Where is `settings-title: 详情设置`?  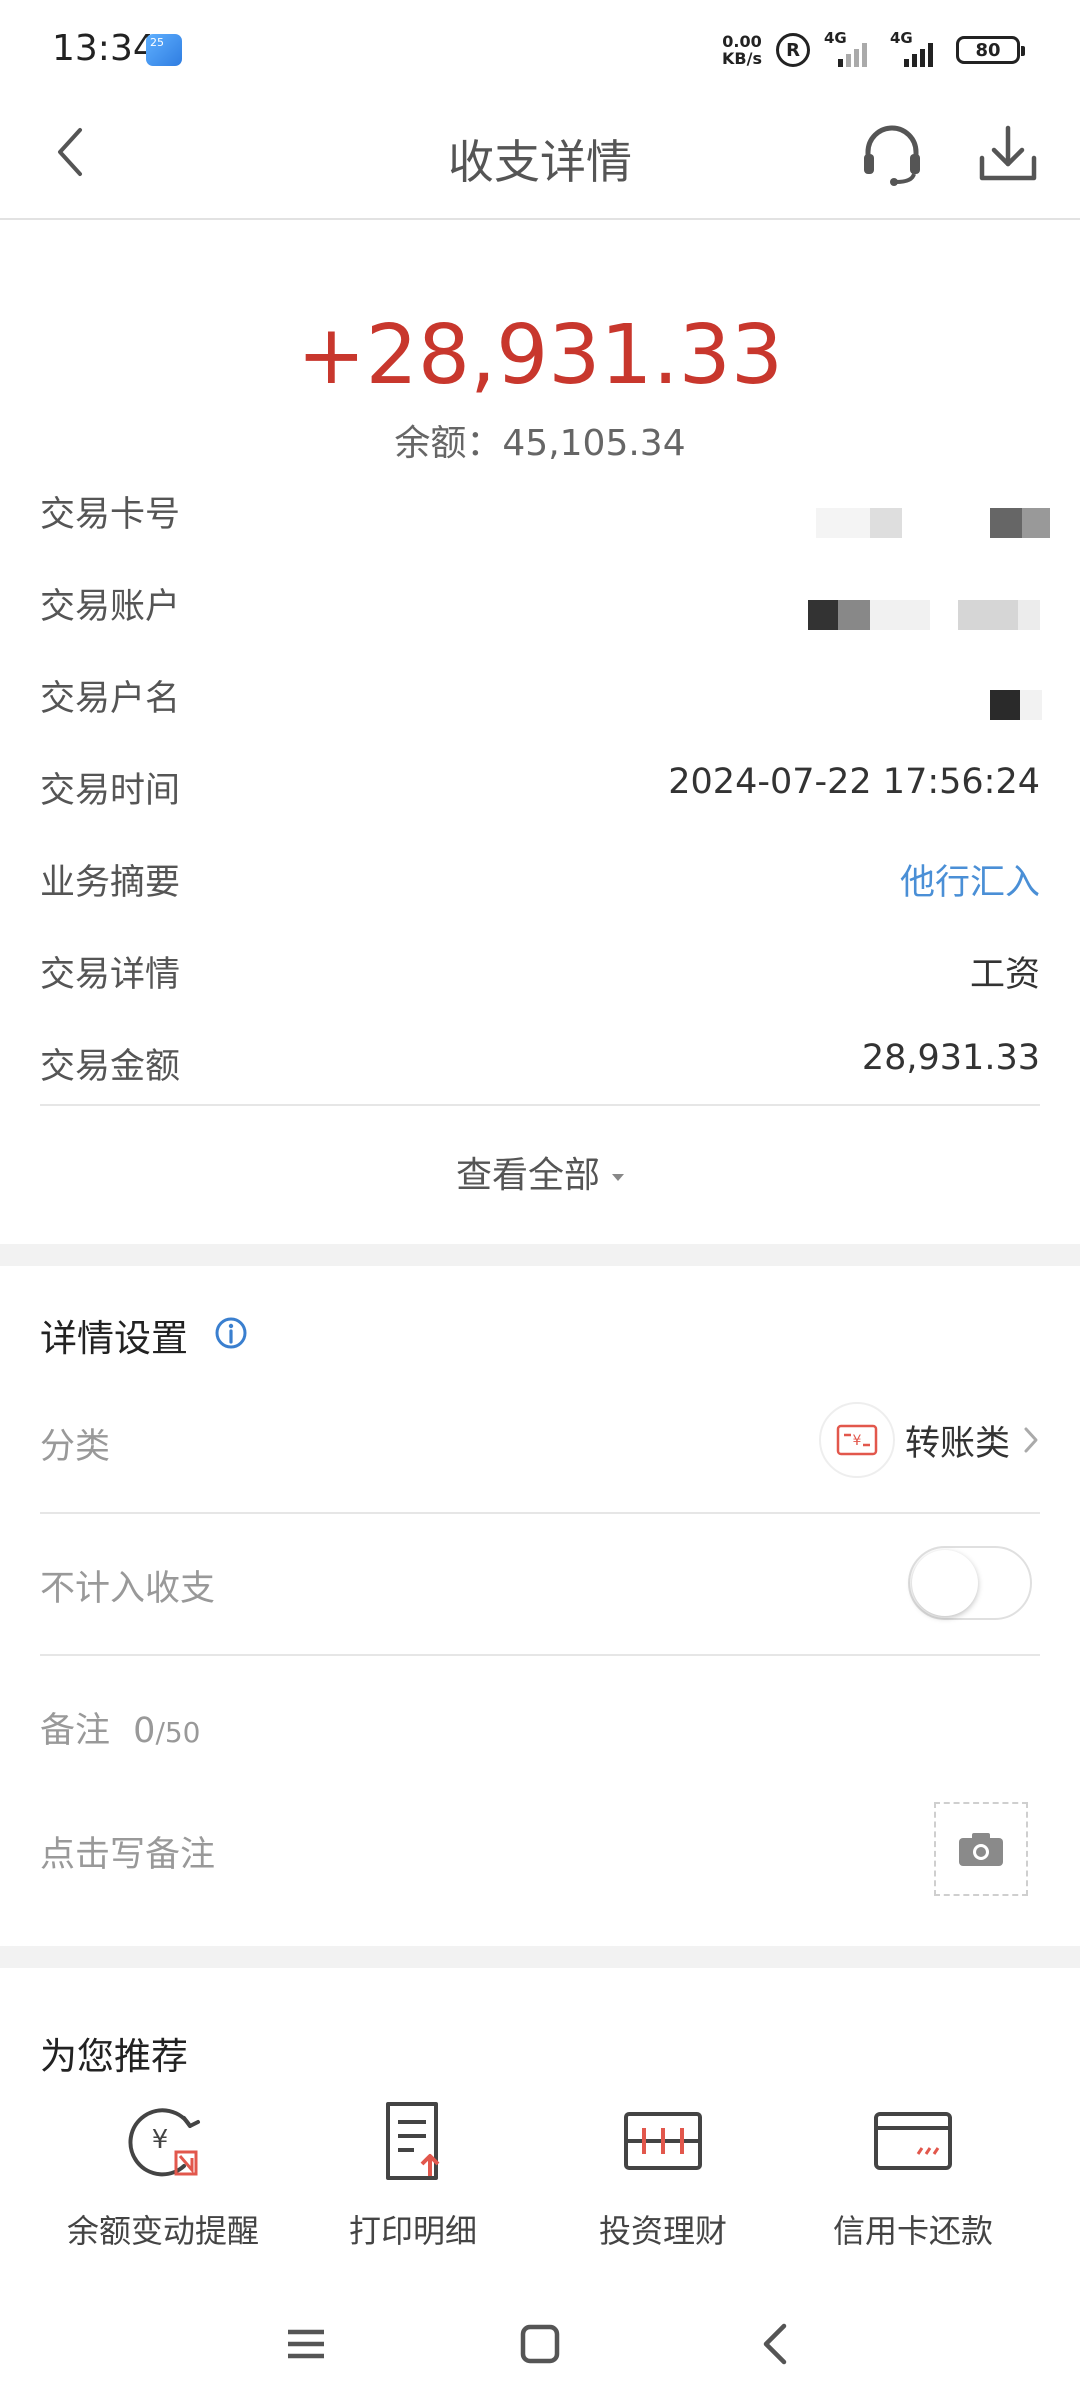 settings-title: 详情设置 is located at coordinates (114, 1338).